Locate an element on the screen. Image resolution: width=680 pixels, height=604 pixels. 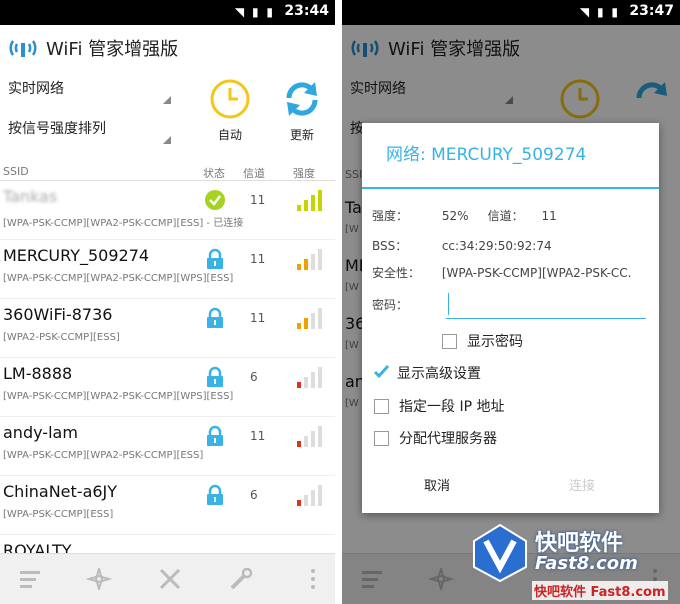
overflow-menu-icon is located at coordinates (313, 579).